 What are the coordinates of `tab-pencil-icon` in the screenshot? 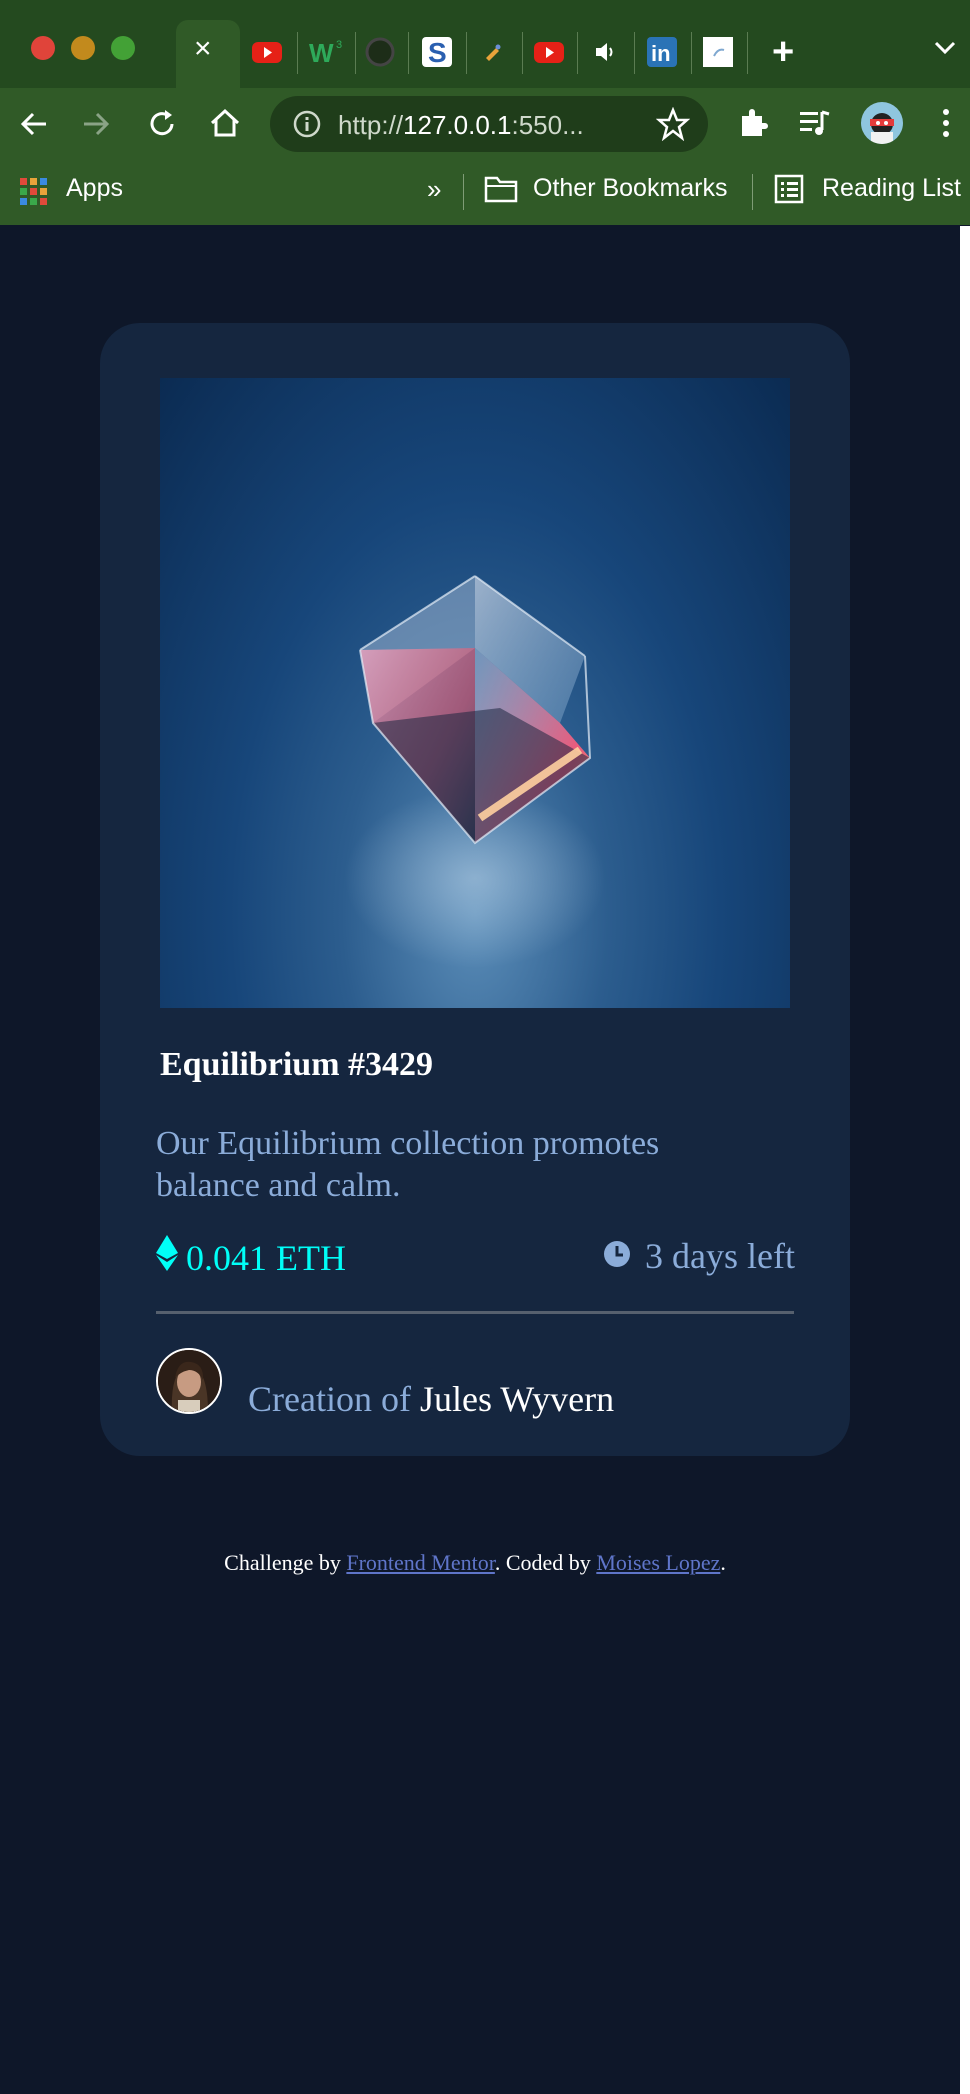 It's located at (494, 52).